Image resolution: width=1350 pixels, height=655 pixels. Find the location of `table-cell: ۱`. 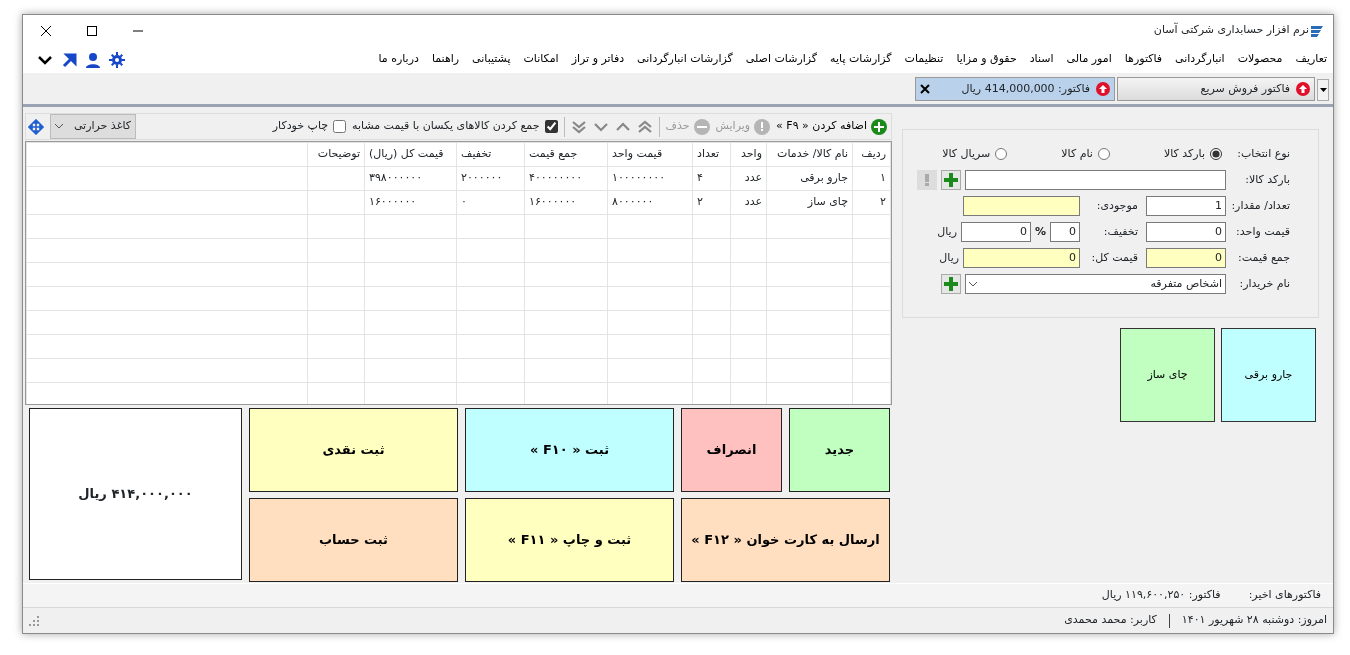

table-cell: ۱ is located at coordinates (871, 178).